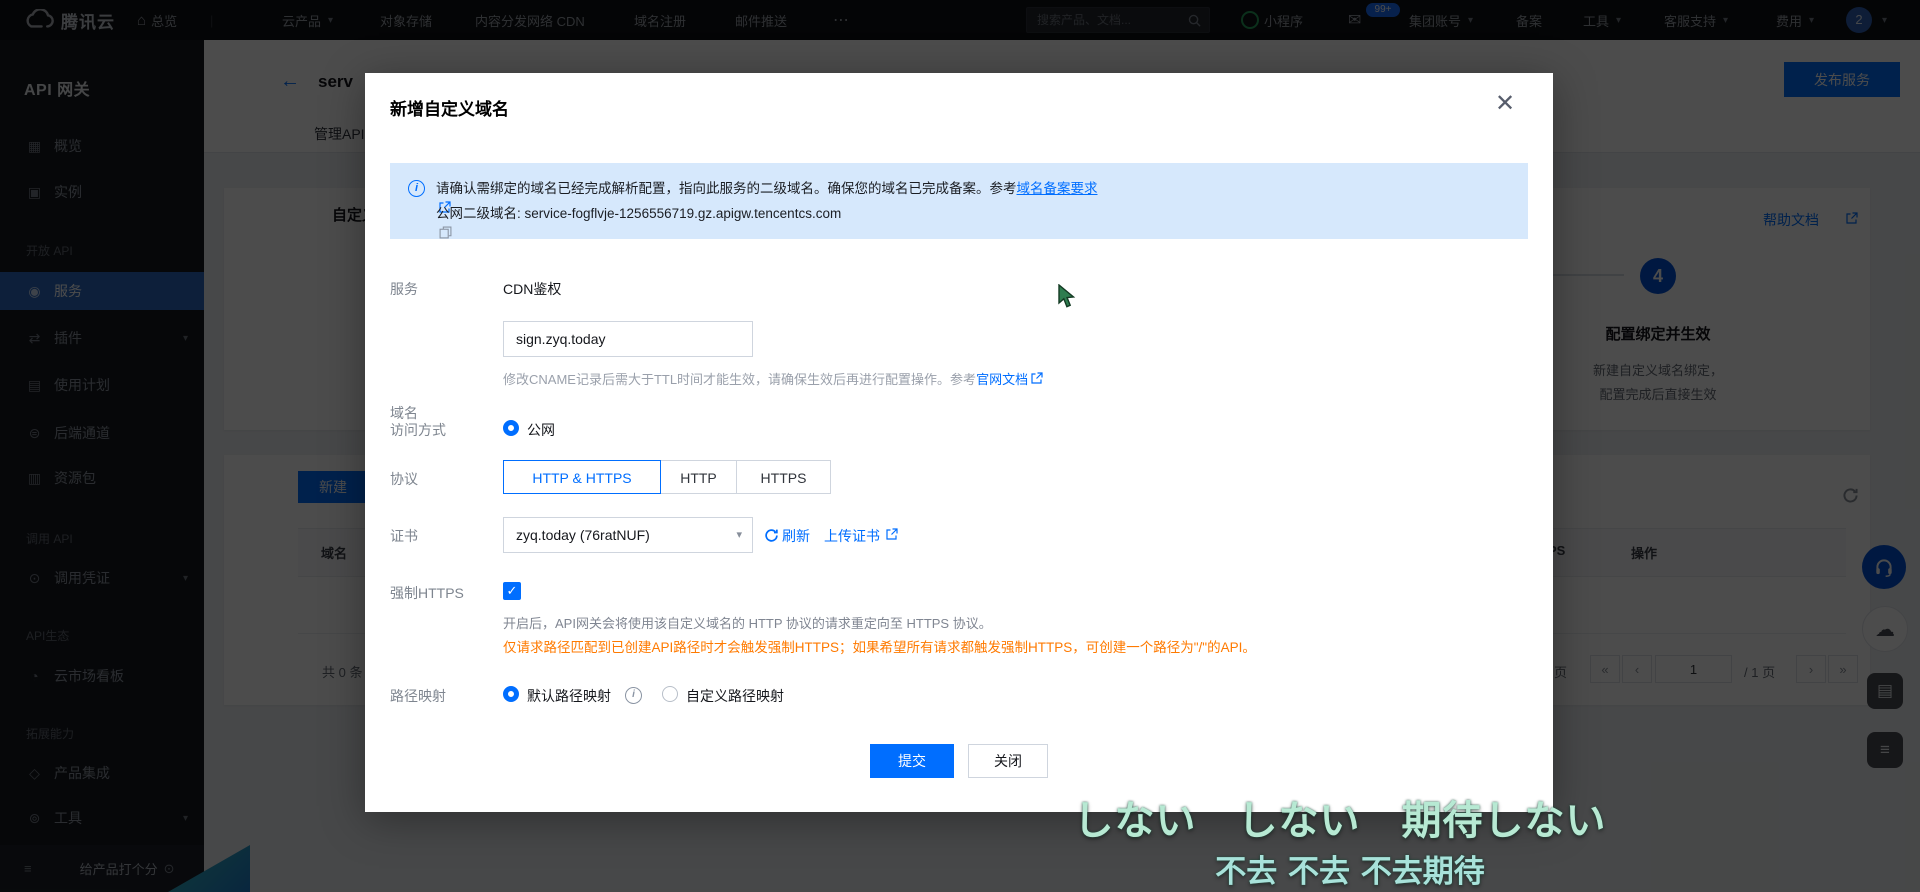 This screenshot has width=1920, height=892. Describe the element at coordinates (1067, 297) in the screenshot. I see `mouse-cursor` at that location.